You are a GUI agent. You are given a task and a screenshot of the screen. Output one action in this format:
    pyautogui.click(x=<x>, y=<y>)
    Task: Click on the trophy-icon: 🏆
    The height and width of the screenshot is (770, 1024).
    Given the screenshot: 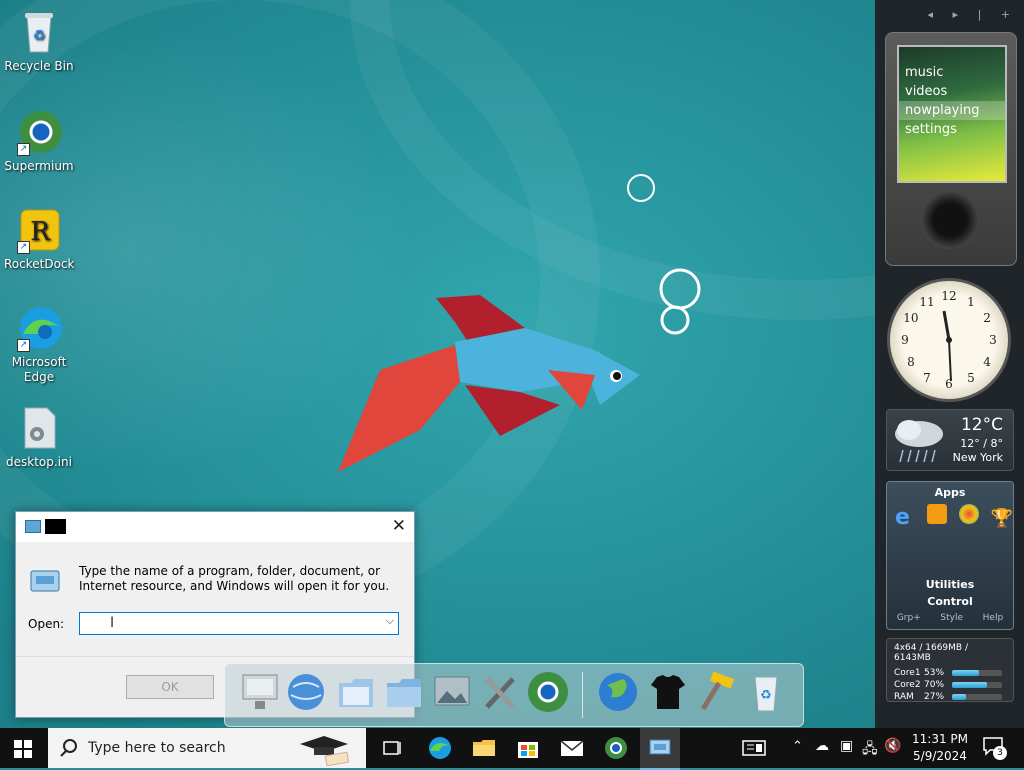 What is the action you would take?
    pyautogui.click(x=1001, y=518)
    